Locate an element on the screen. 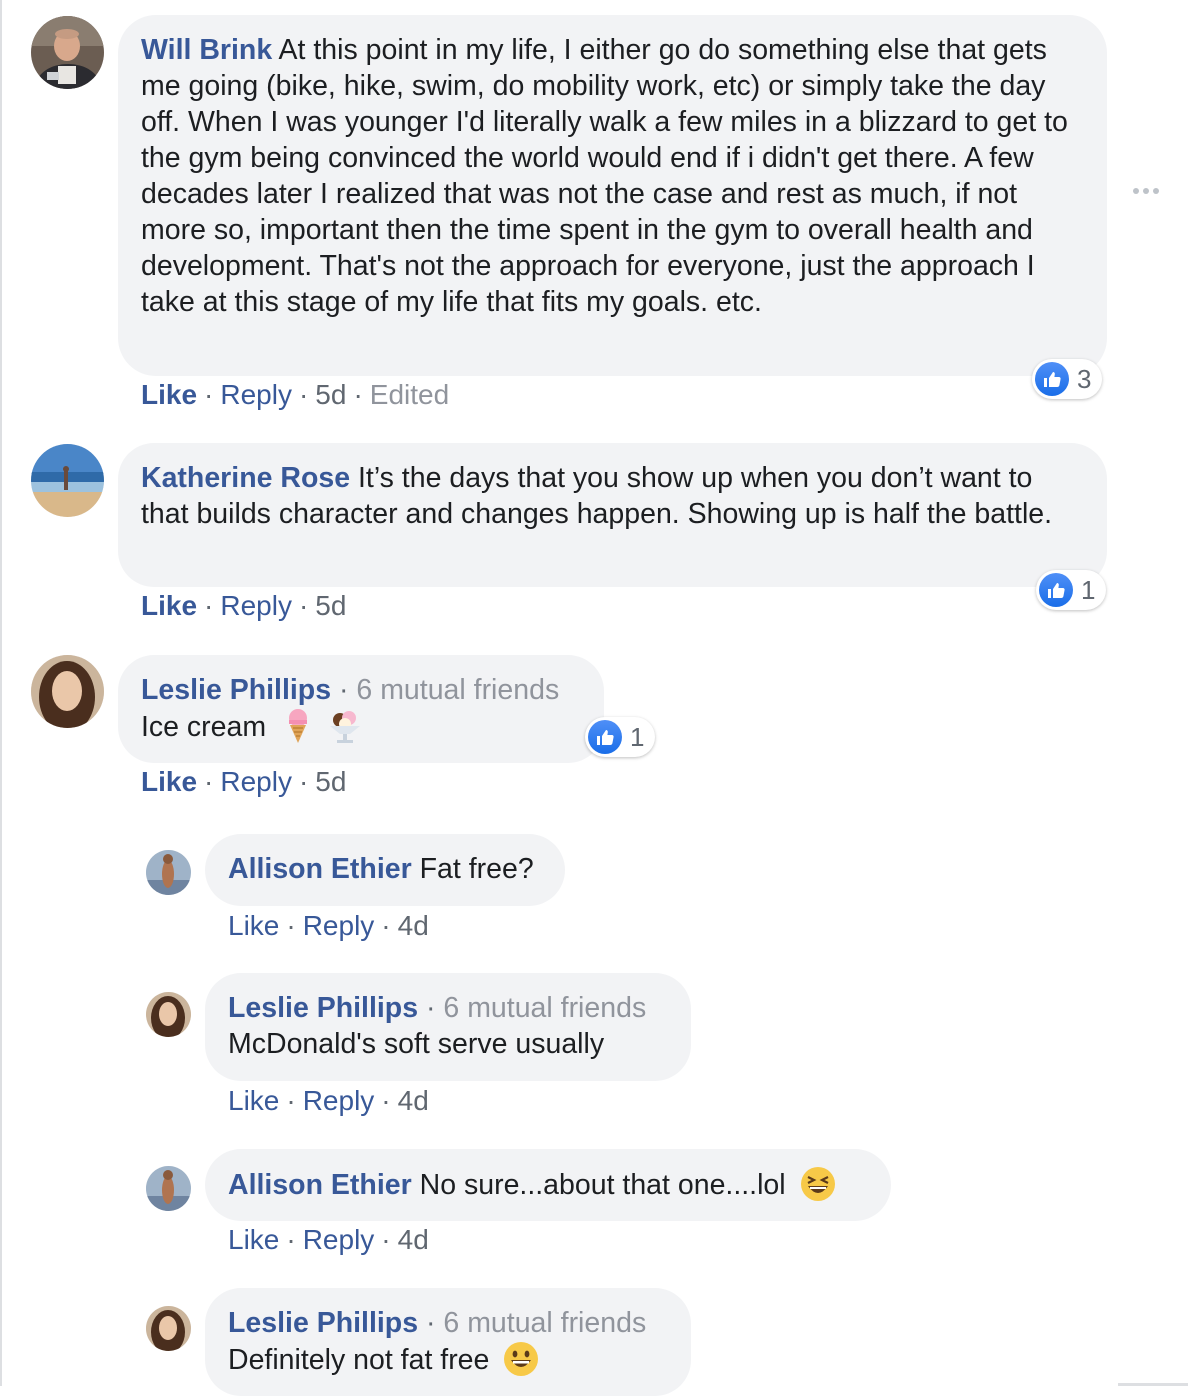  reply-text: No sure...about that one....lol is located at coordinates (602, 1185).